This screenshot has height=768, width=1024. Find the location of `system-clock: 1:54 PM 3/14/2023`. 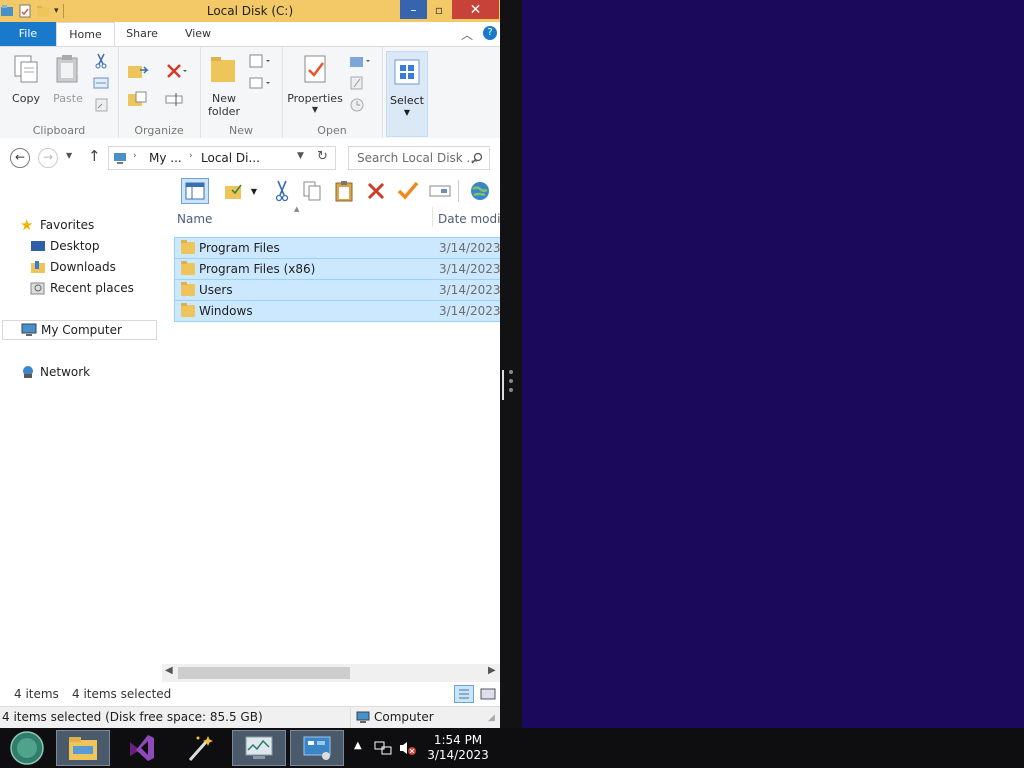

system-clock: 1:54 PM 3/14/2023 is located at coordinates (458, 748).